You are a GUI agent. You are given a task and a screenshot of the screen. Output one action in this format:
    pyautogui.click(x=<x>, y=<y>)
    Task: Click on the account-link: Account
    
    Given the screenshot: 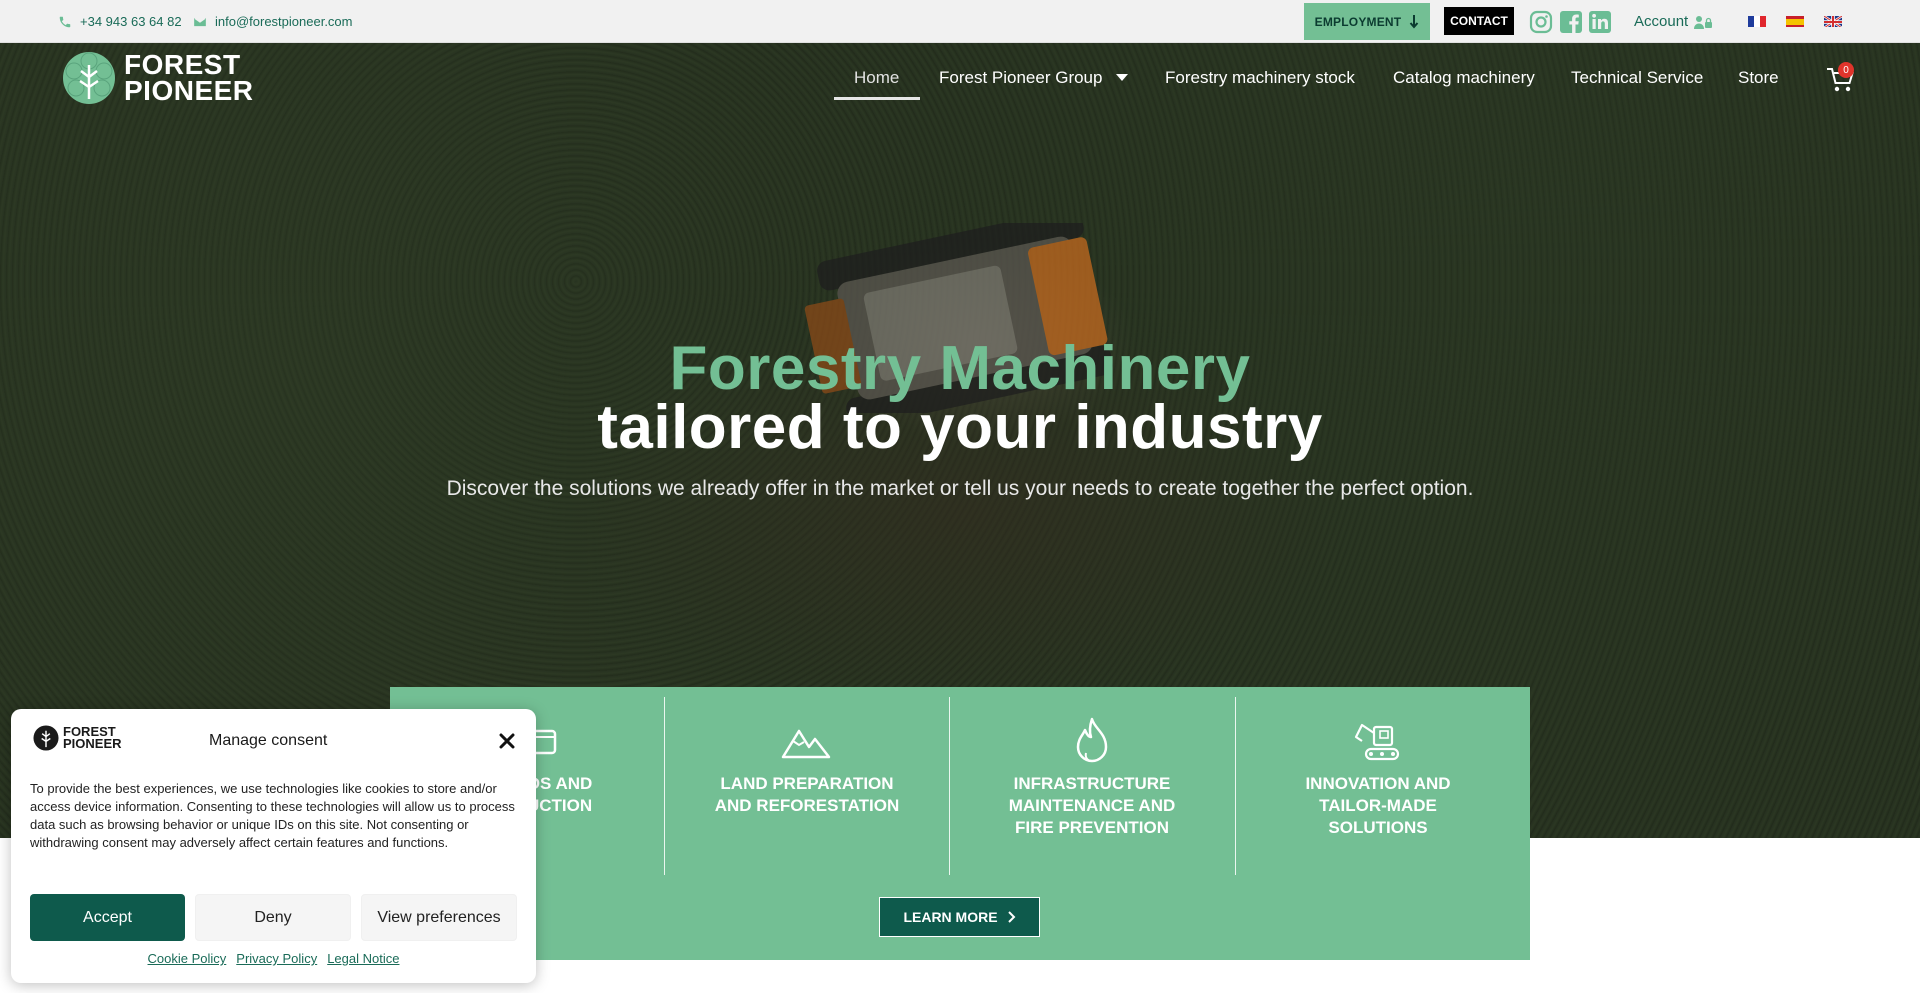 What is the action you would take?
    pyautogui.click(x=1673, y=21)
    